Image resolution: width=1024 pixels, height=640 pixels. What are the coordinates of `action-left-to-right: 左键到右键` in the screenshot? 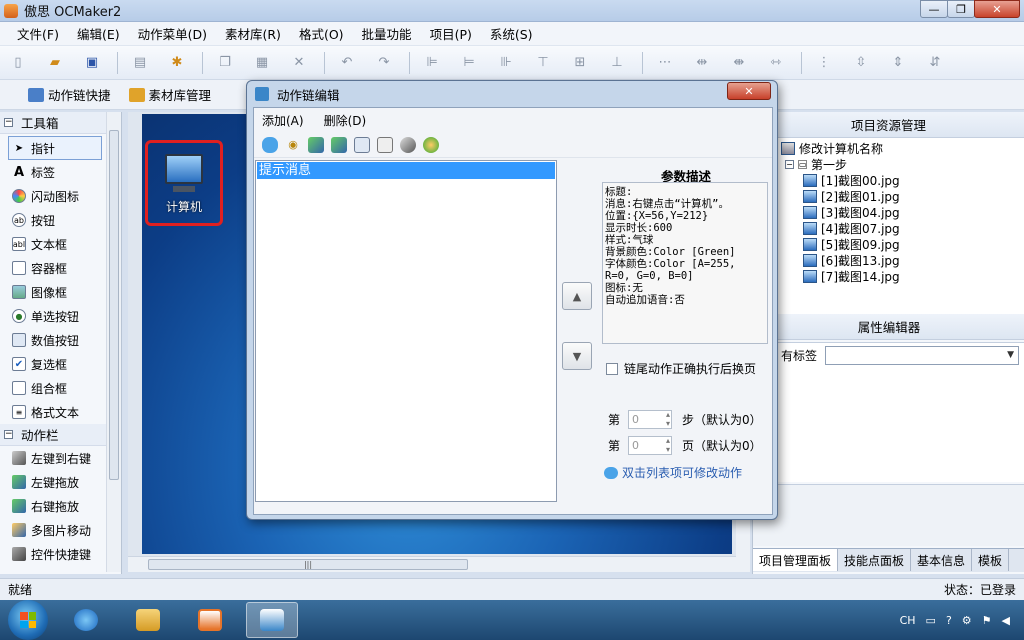 It's located at (53, 458).